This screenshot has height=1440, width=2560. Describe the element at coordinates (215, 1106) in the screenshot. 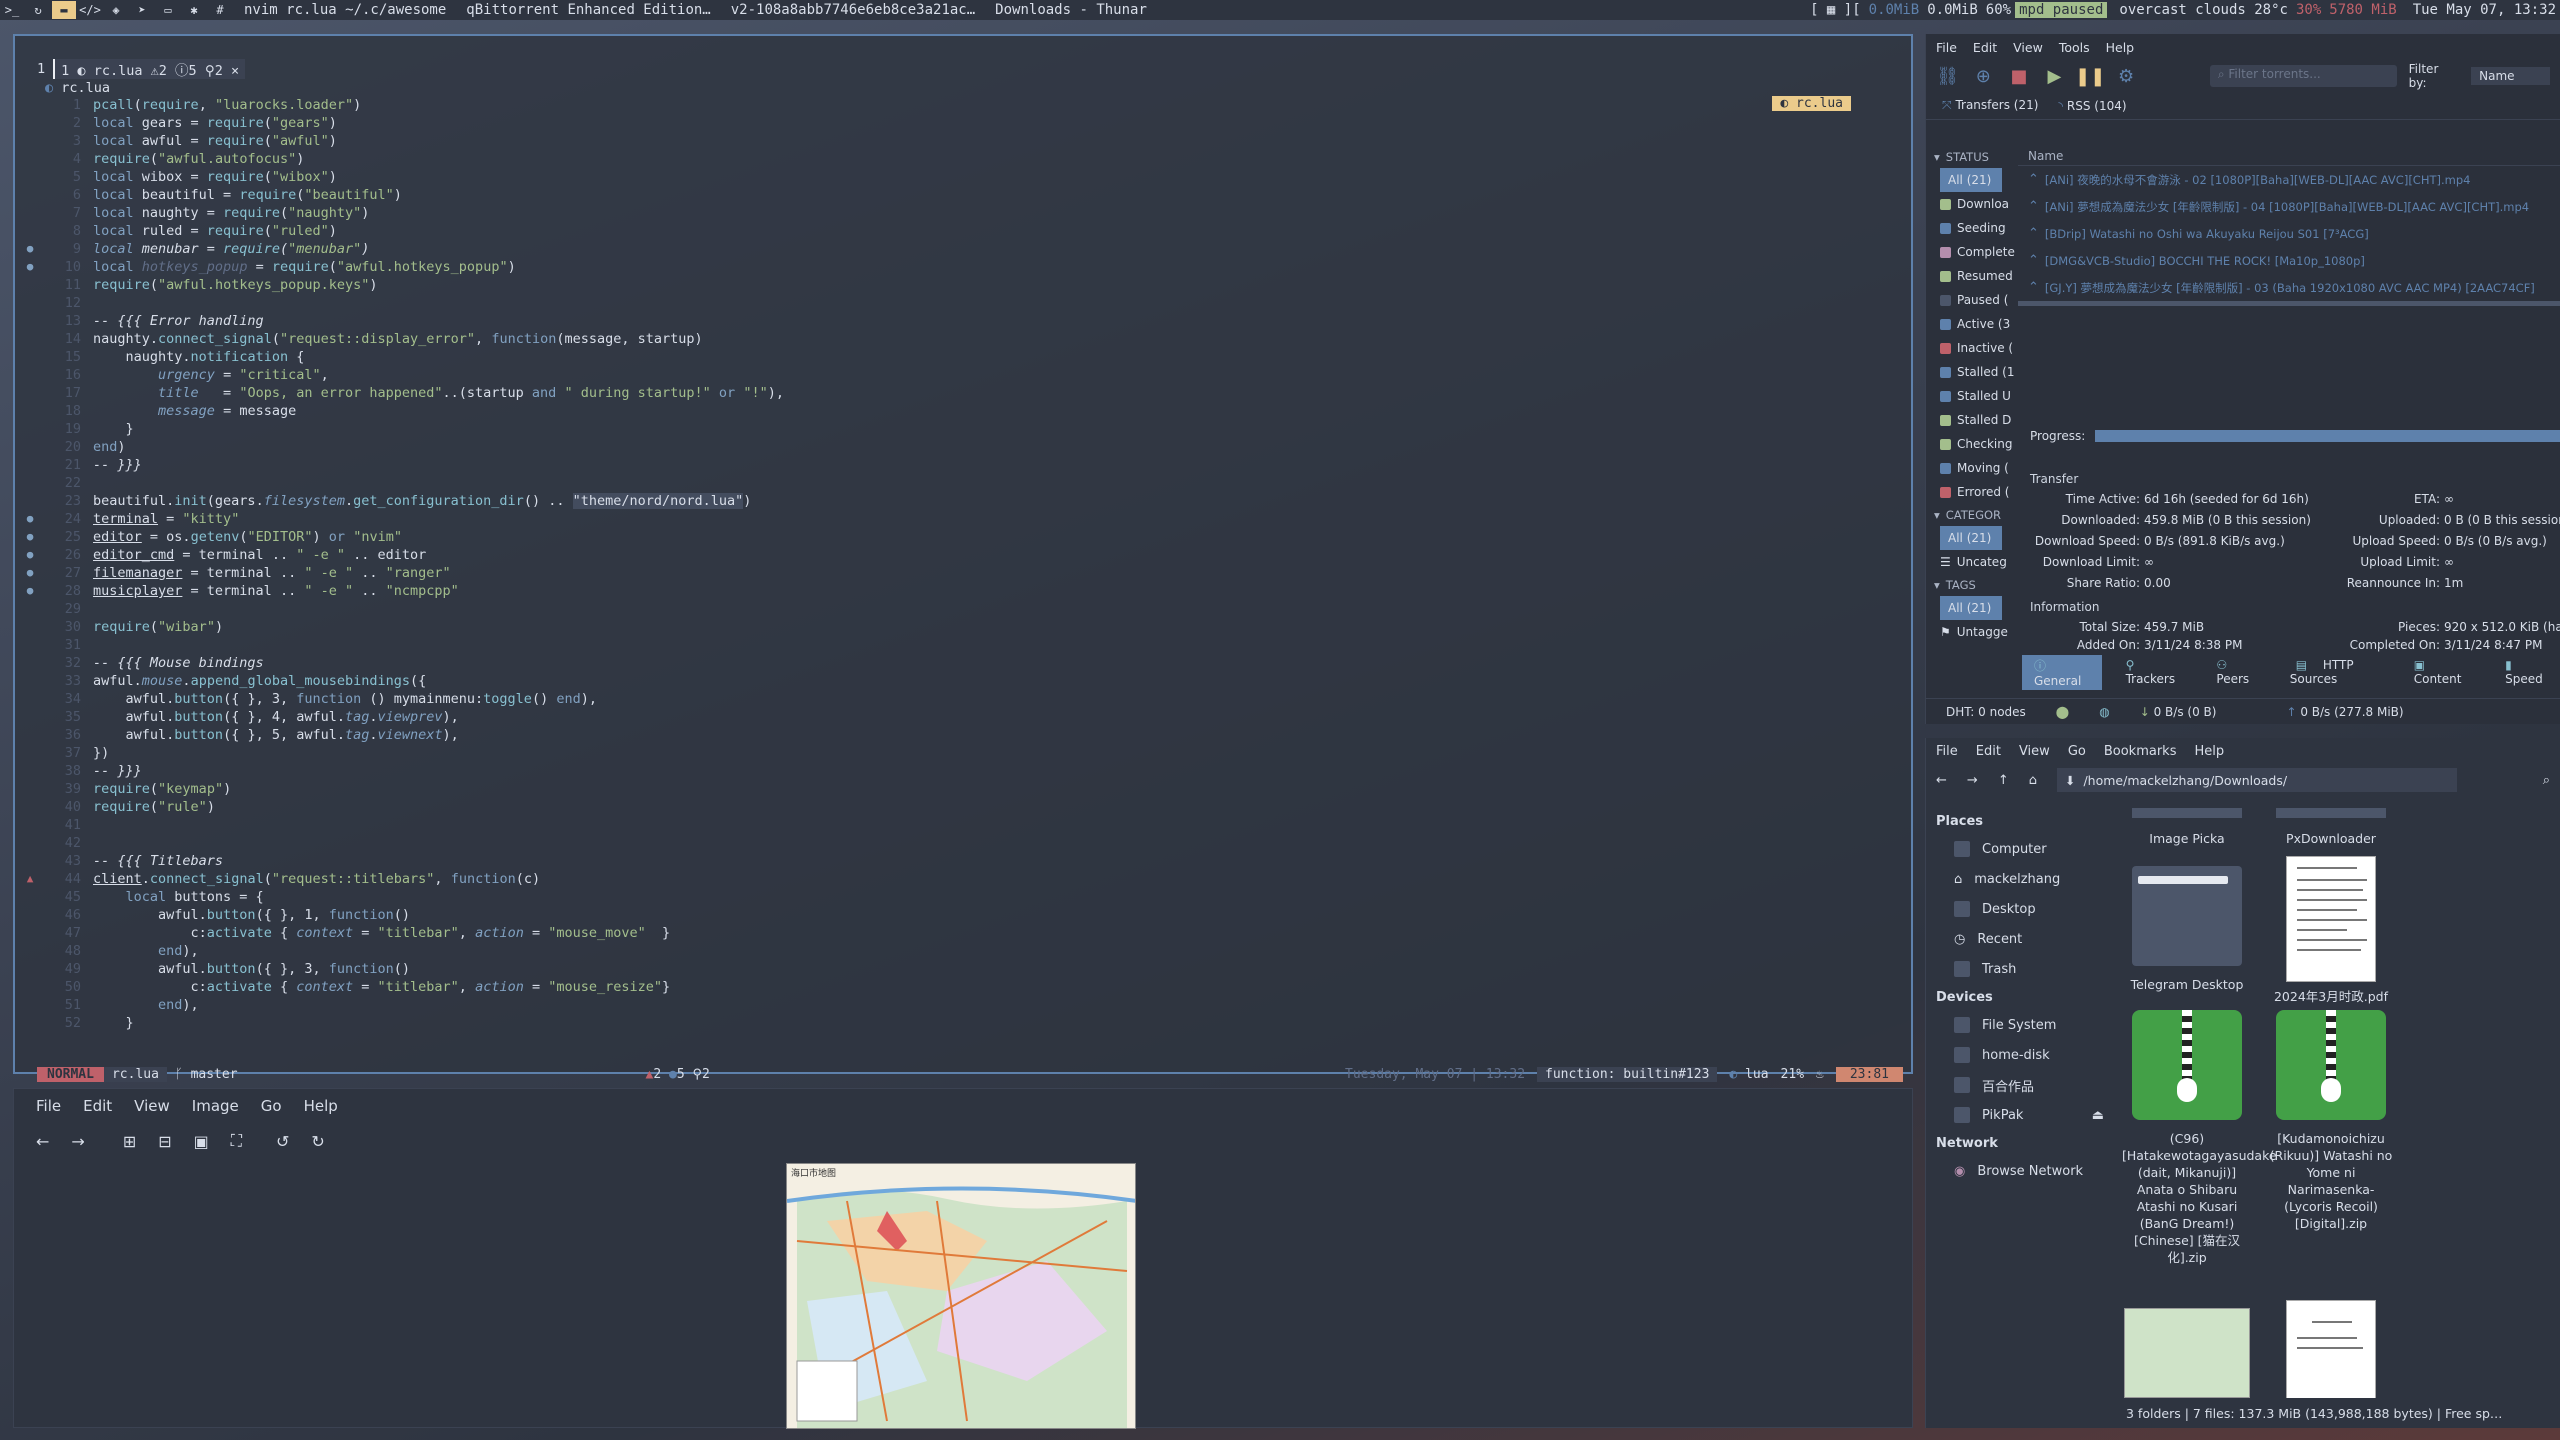

I see `menu-image: Image` at that location.